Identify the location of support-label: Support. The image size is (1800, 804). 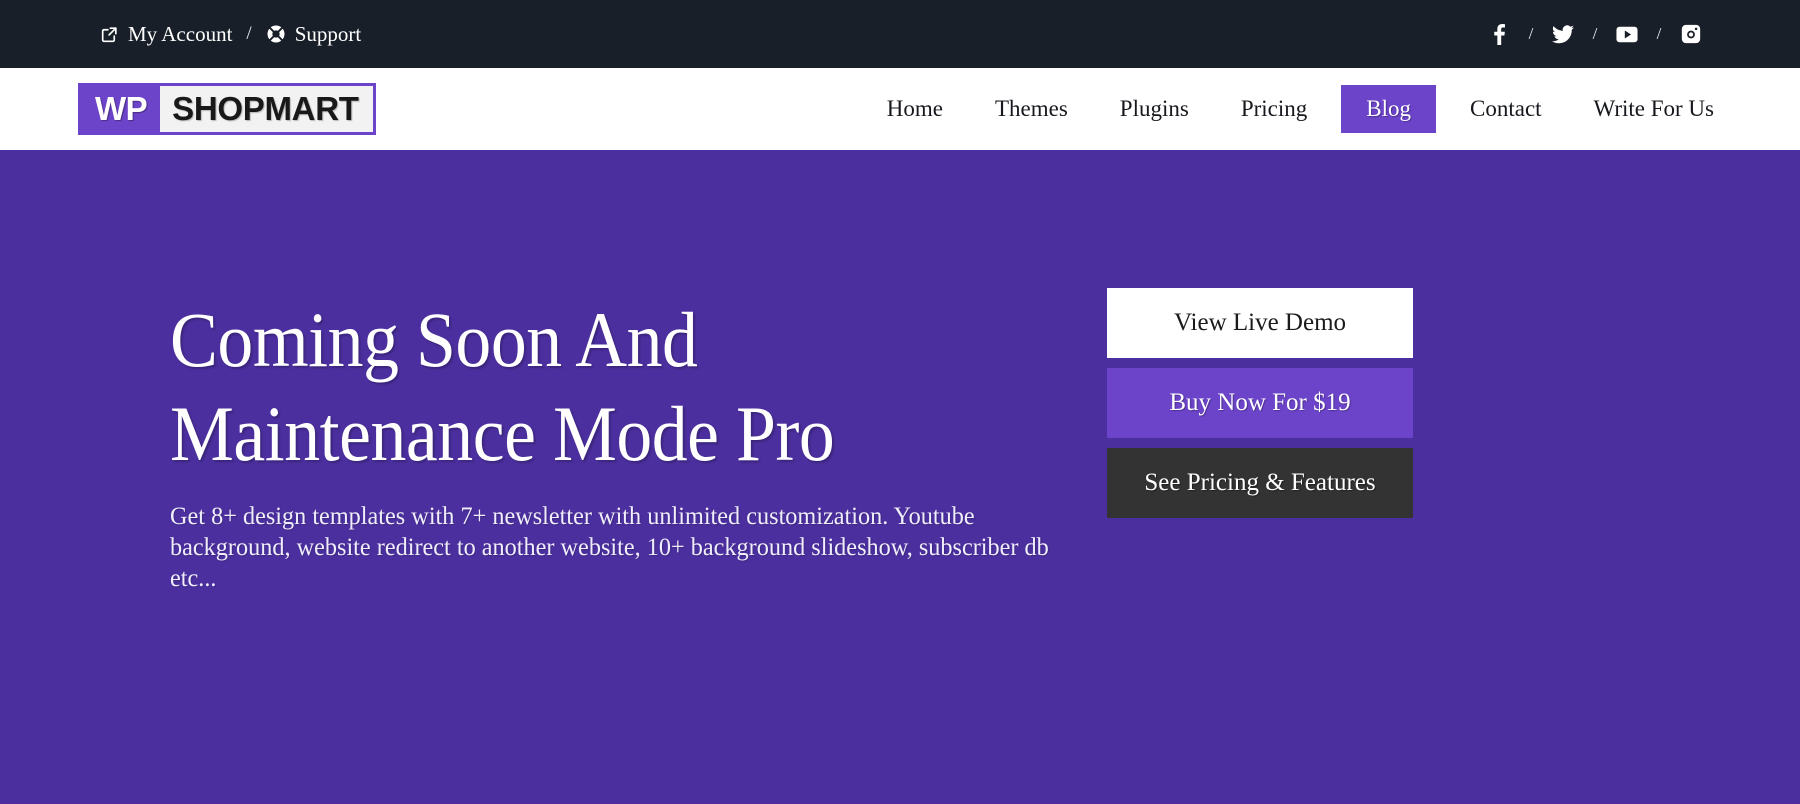
(328, 33).